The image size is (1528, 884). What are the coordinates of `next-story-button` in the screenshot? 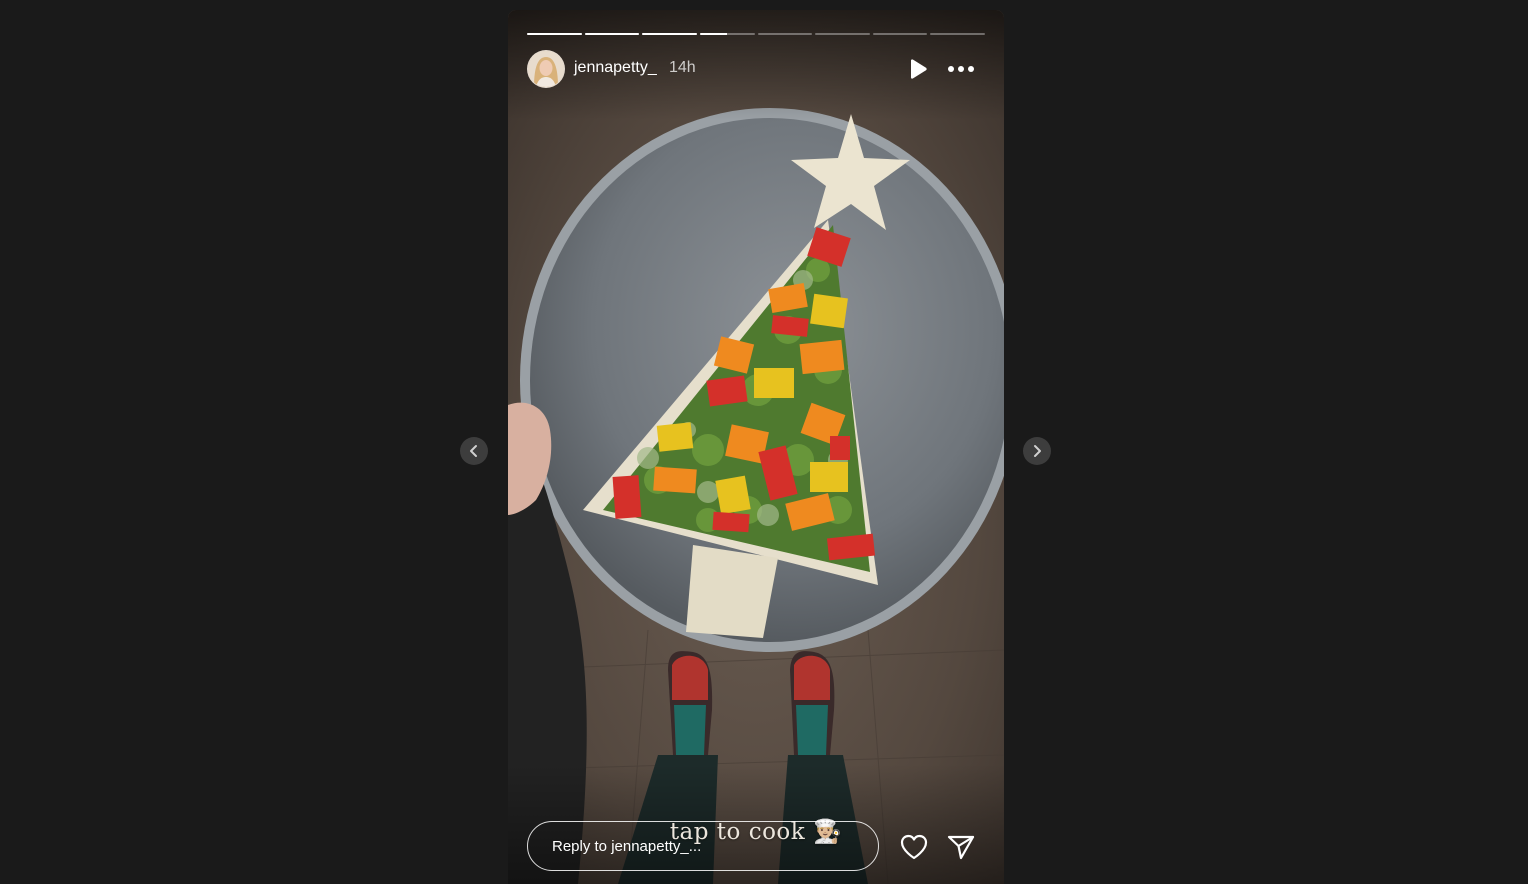 It's located at (1037, 451).